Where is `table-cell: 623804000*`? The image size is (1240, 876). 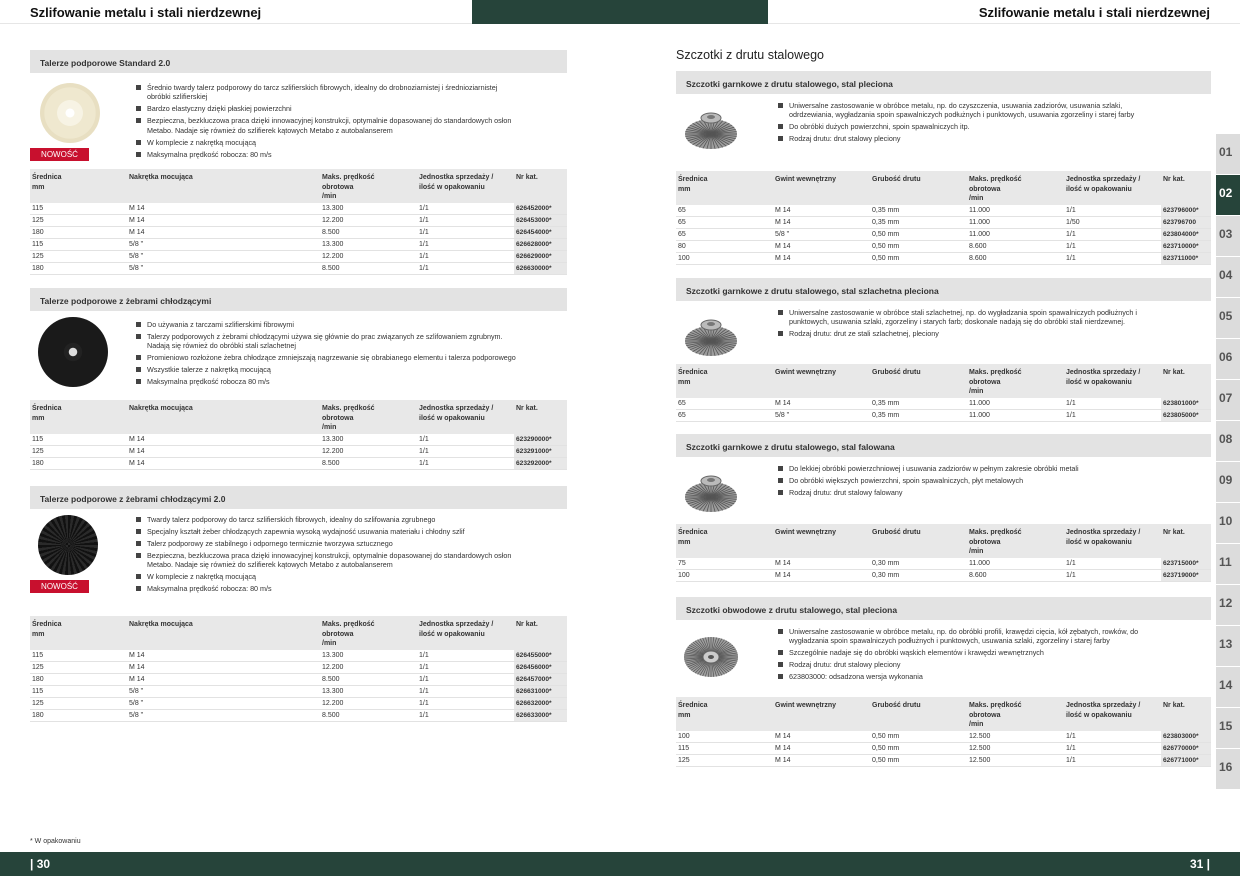
table-cell: 623804000* is located at coordinates (1186, 234).